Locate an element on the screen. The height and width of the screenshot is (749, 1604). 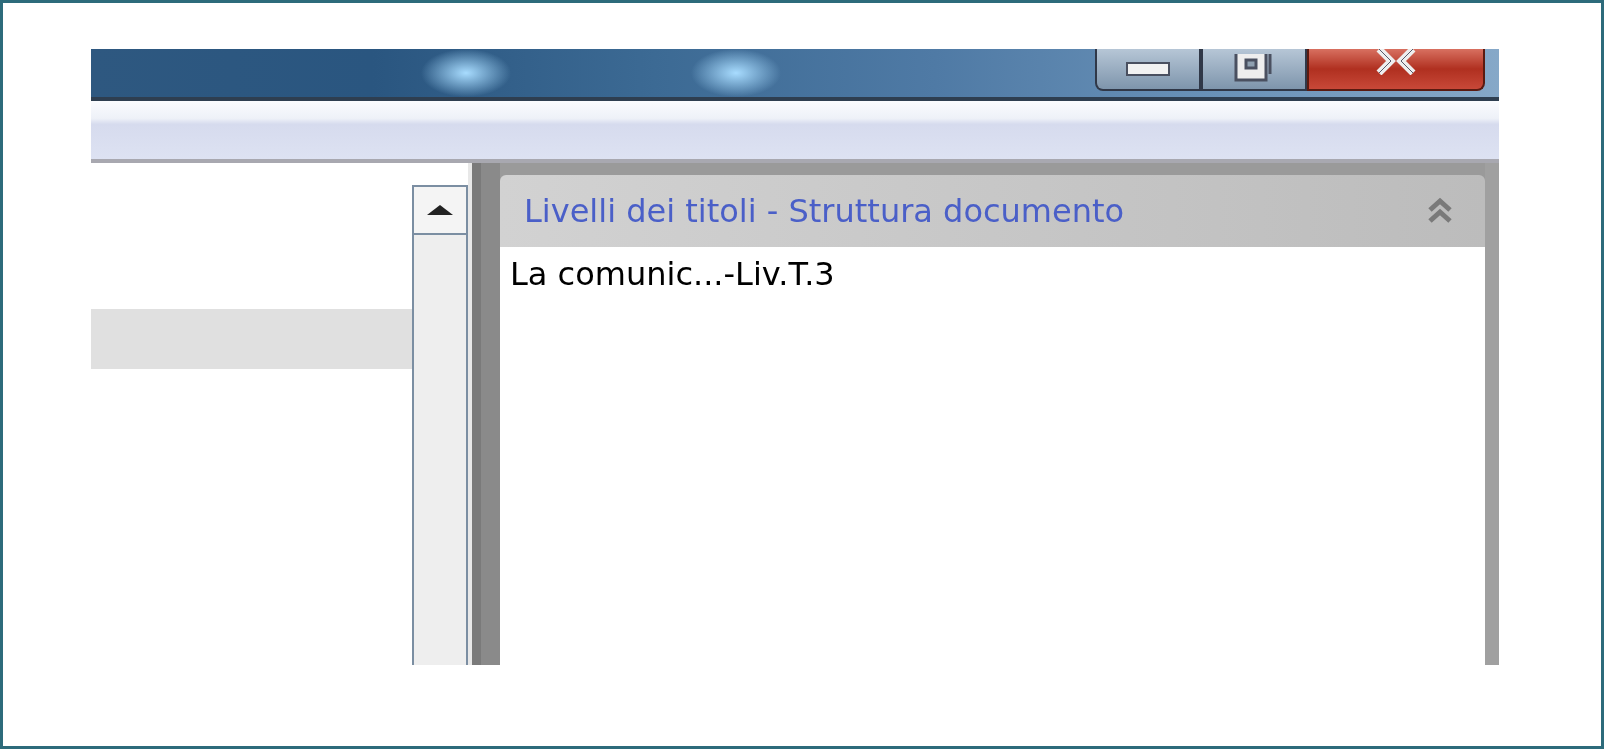
up-arrow-icon is located at coordinates (440, 210).